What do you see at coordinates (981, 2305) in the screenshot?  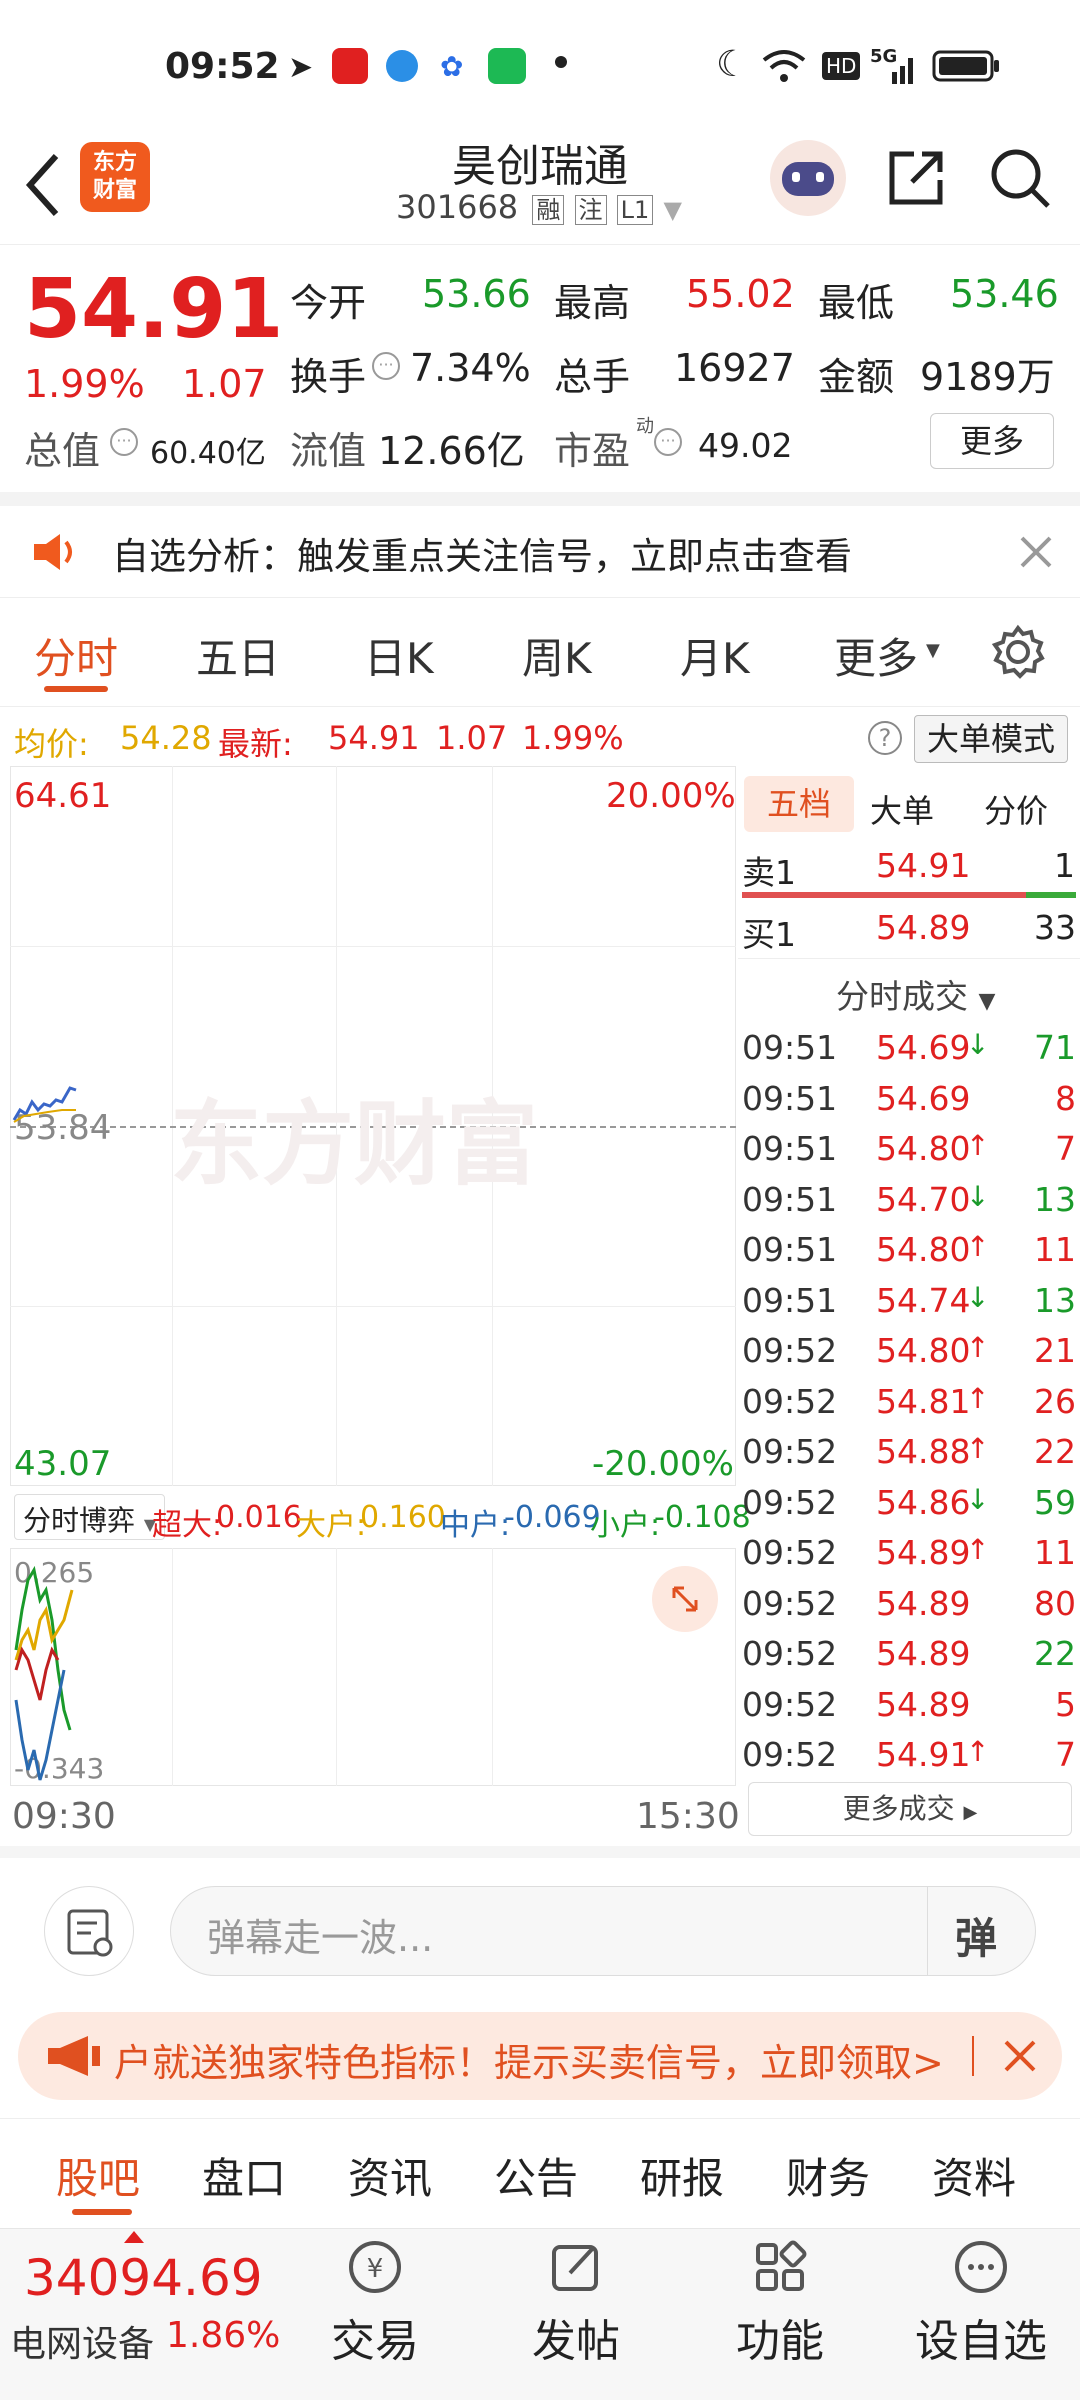 I see `add-watchlist-button: 设自选` at bounding box center [981, 2305].